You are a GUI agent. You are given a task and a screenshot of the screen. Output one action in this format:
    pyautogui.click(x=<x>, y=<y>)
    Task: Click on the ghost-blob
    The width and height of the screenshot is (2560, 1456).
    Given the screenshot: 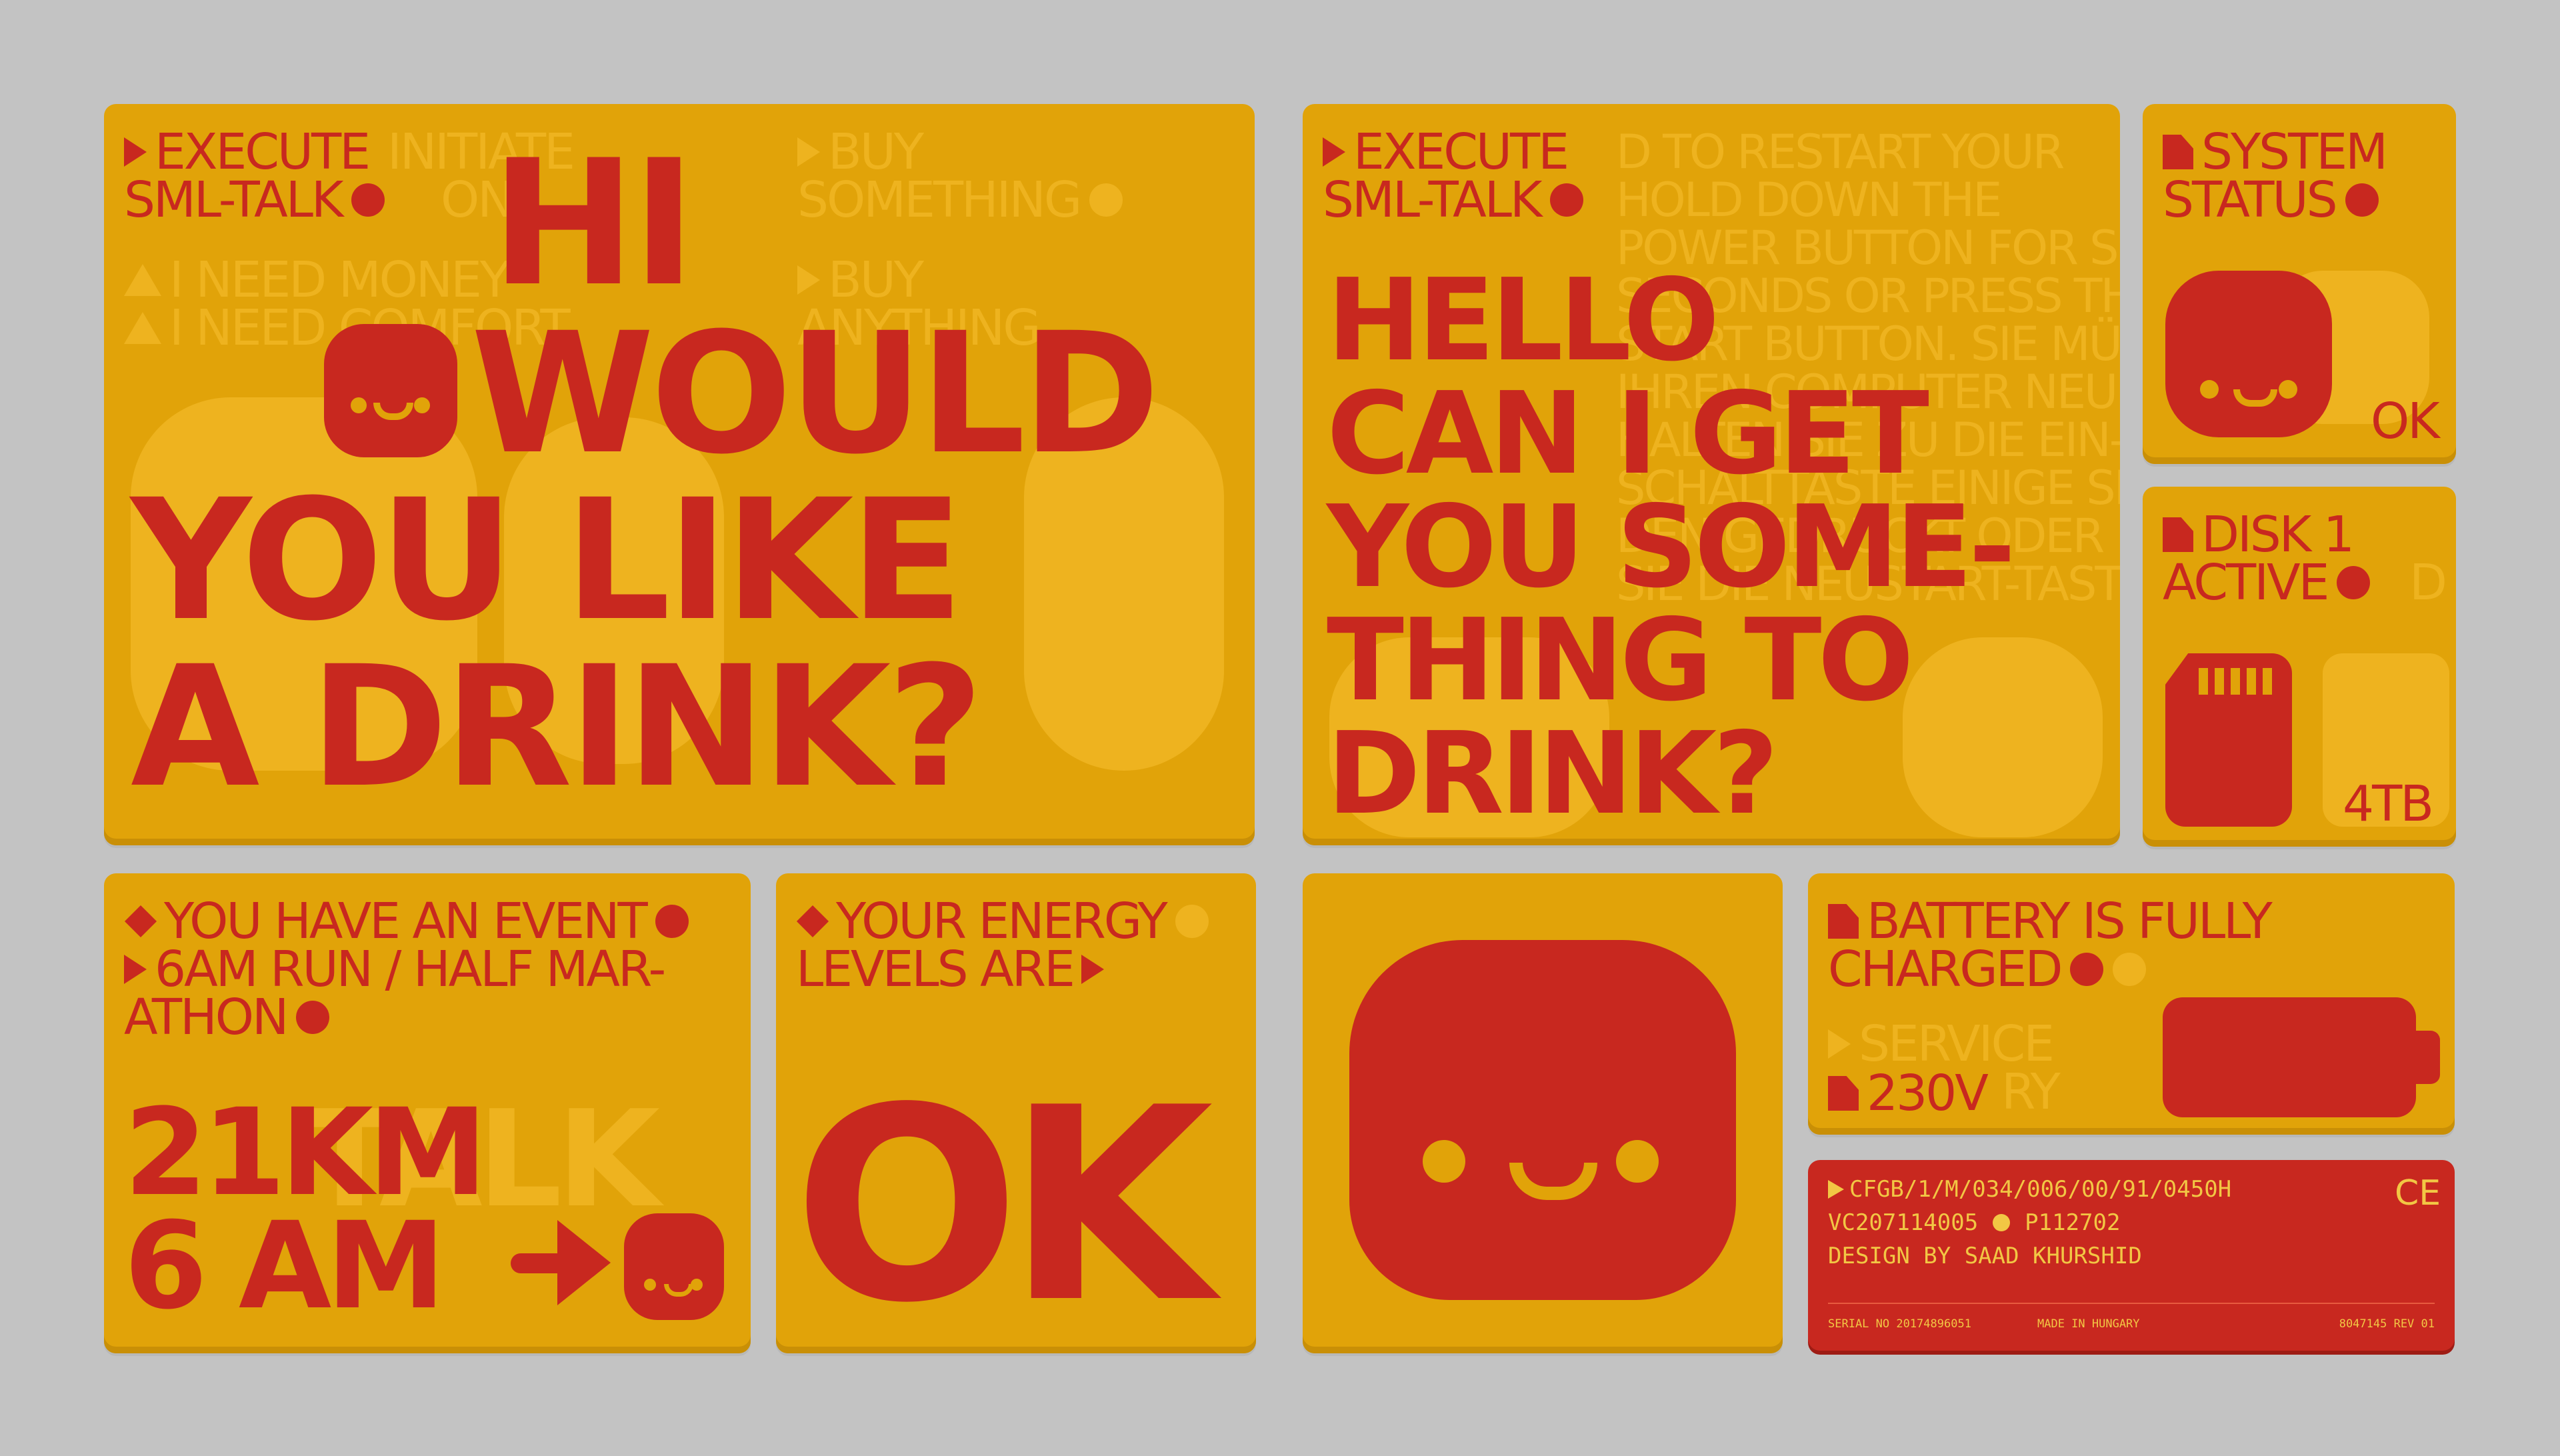 What is the action you would take?
    pyautogui.click(x=2003, y=737)
    